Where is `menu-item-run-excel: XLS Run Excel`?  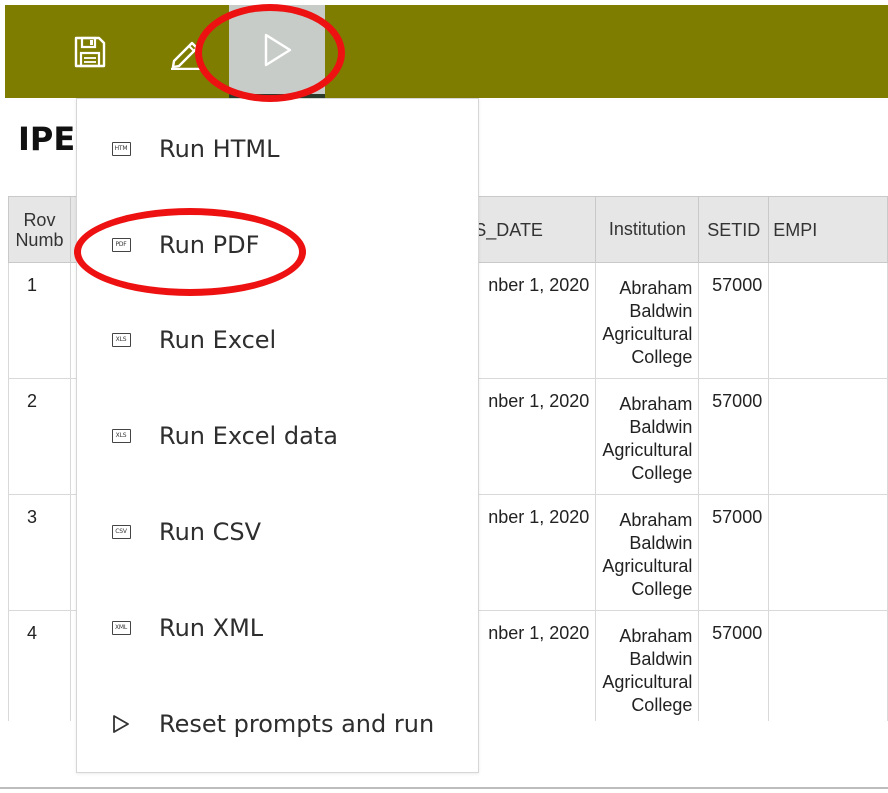 menu-item-run-excel: XLS Run Excel is located at coordinates (277, 340).